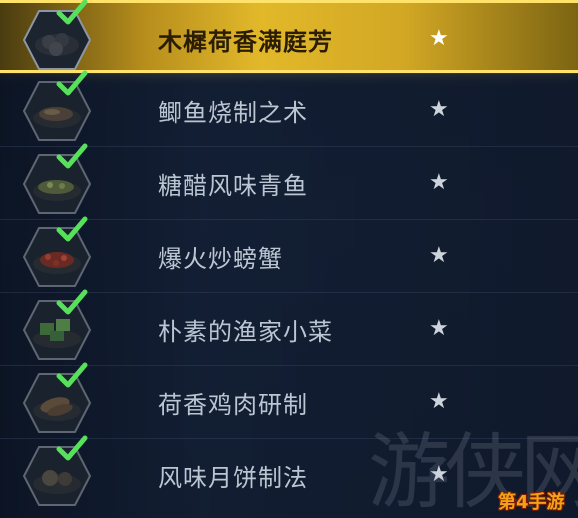 The image size is (578, 518). What do you see at coordinates (233, 186) in the screenshot?
I see `recipe-name: 糖醋风味青鱼` at bounding box center [233, 186].